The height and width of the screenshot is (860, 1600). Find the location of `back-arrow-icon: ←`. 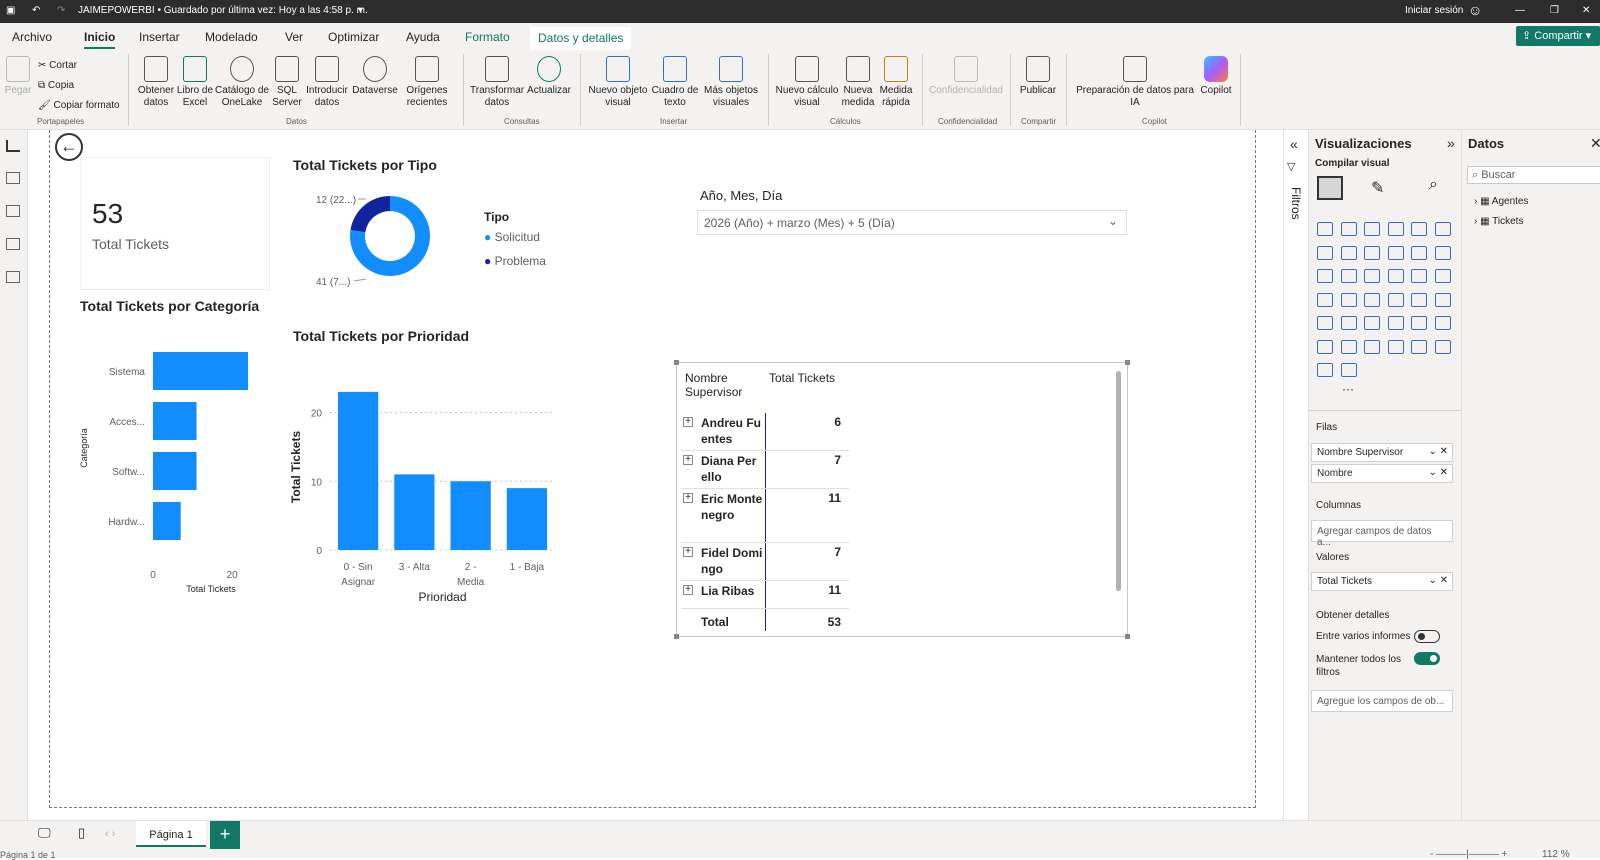

back-arrow-icon: ← is located at coordinates (69, 147).